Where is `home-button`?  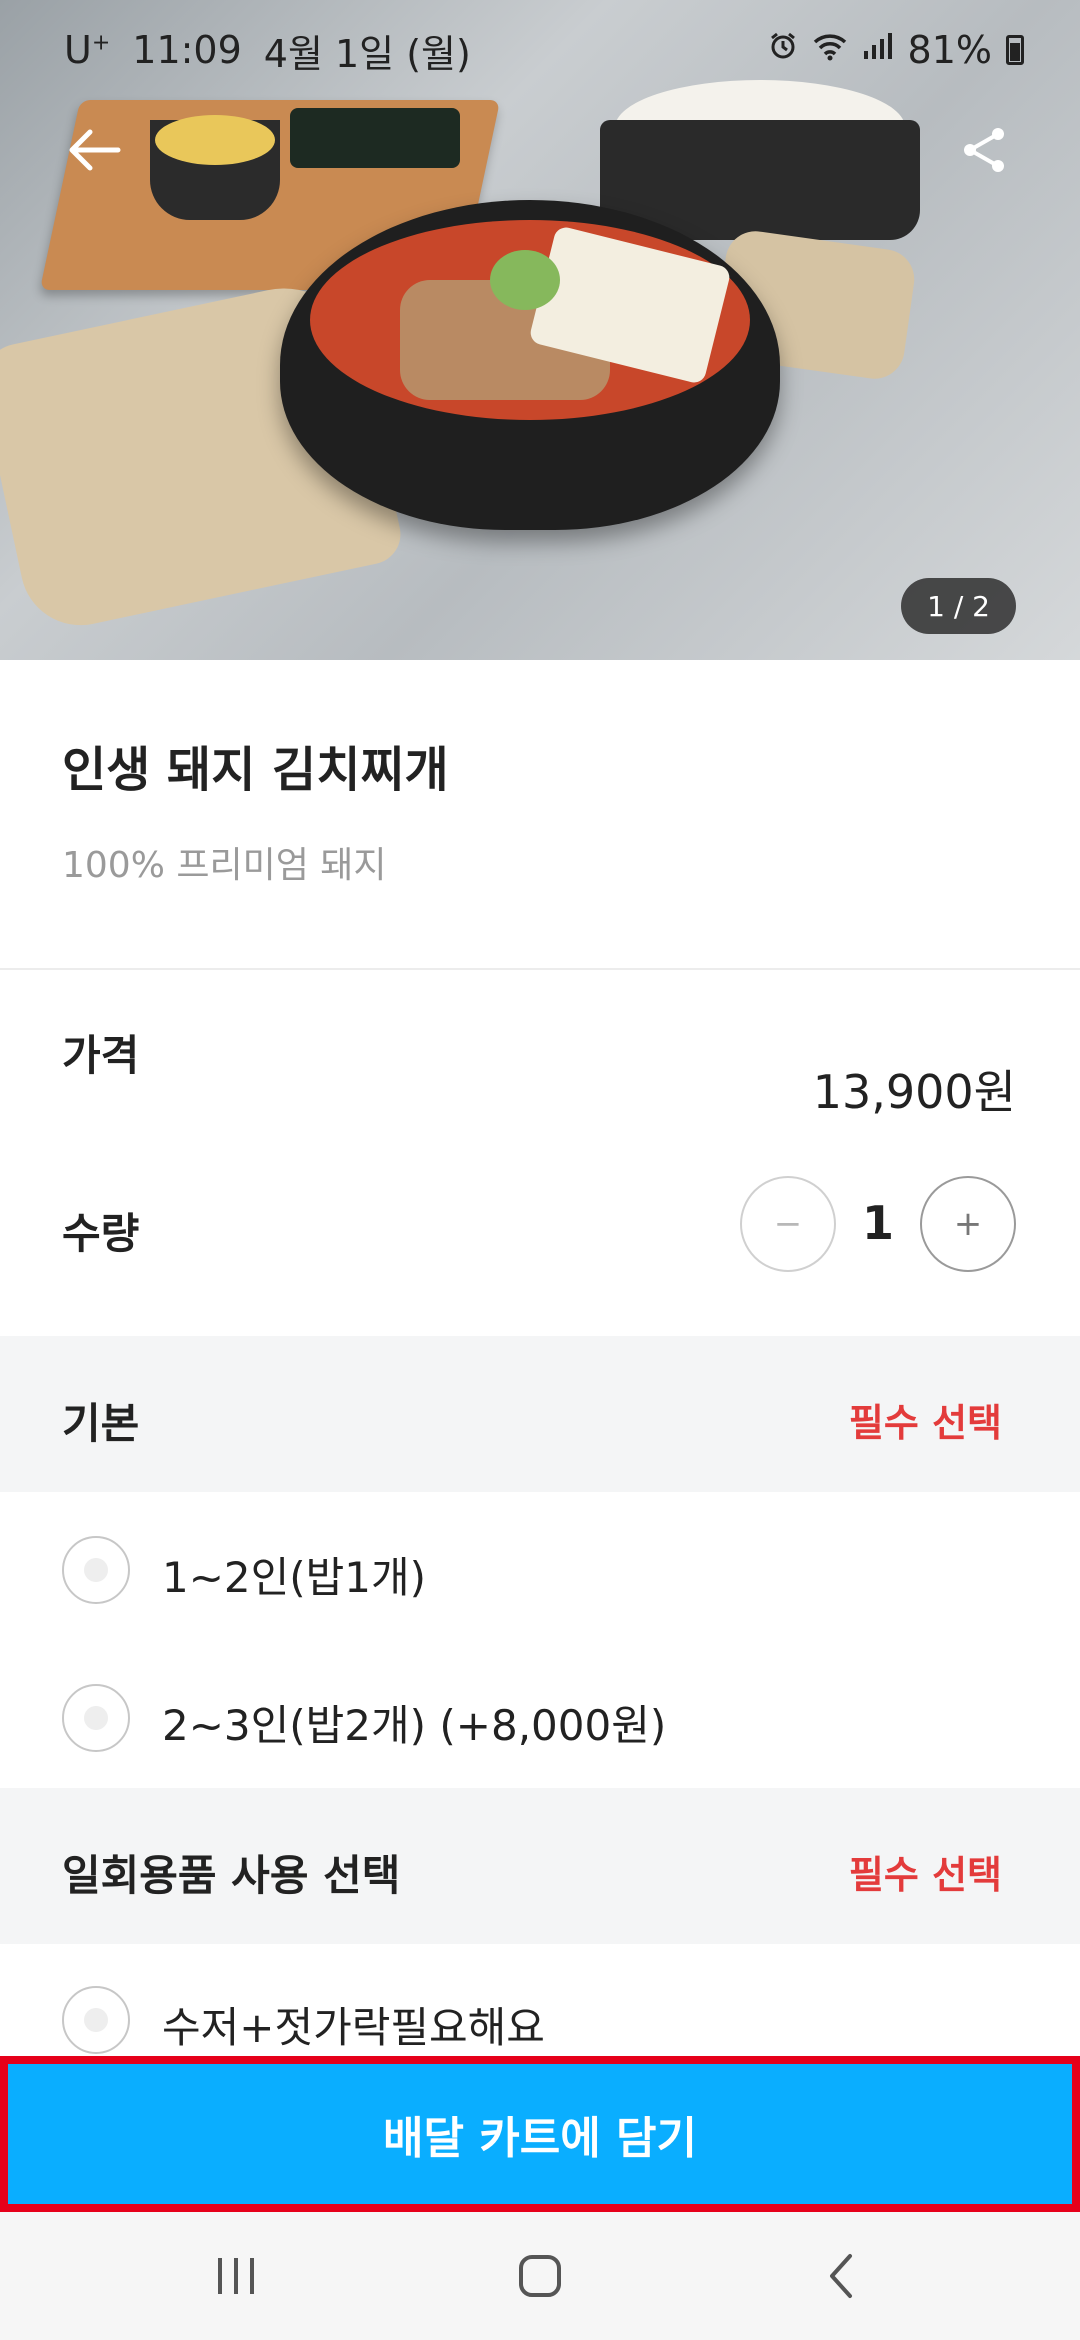 home-button is located at coordinates (540, 2276).